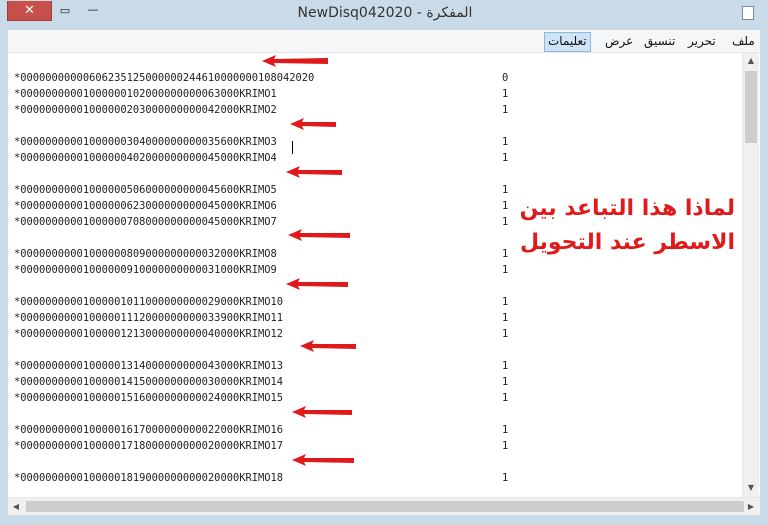 The width and height of the screenshot is (768, 525). I want to click on scroll-left-button: ◀, so click(16, 506).